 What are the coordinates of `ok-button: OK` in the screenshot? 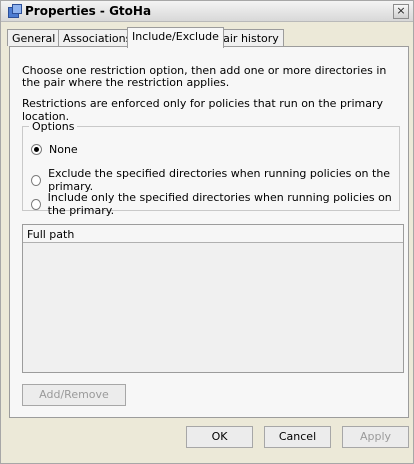 It's located at (219, 437).